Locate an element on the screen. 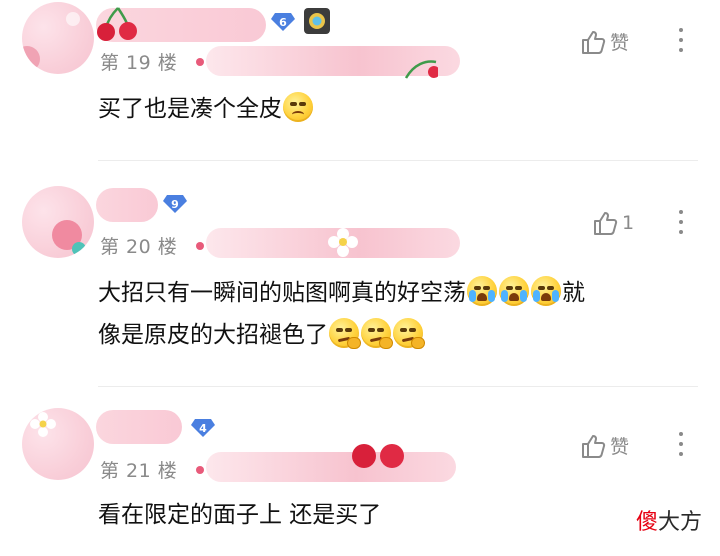 This screenshot has height=556, width=720. floor-number: 第 20 楼 is located at coordinates (139, 247).